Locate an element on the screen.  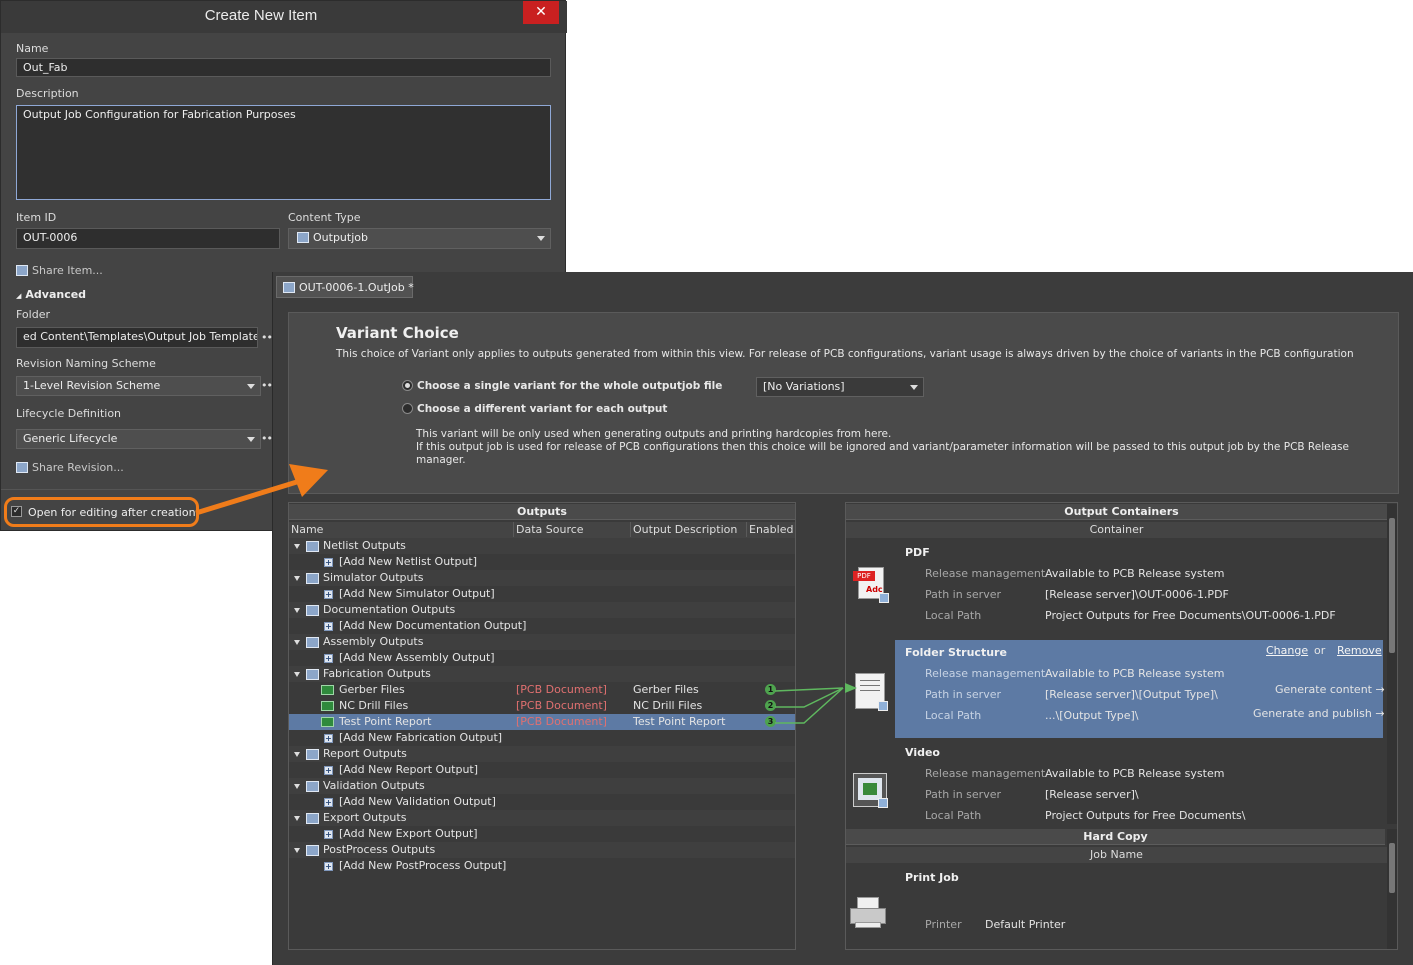
orange-arrow-line is located at coordinates (248, 497).